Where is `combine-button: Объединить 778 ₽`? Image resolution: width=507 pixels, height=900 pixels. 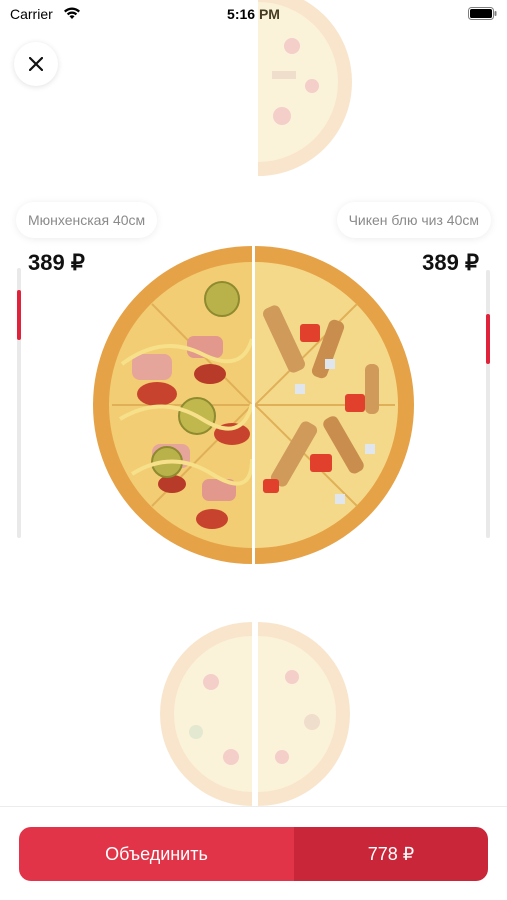 combine-button: Объединить 778 ₽ is located at coordinates (253, 854).